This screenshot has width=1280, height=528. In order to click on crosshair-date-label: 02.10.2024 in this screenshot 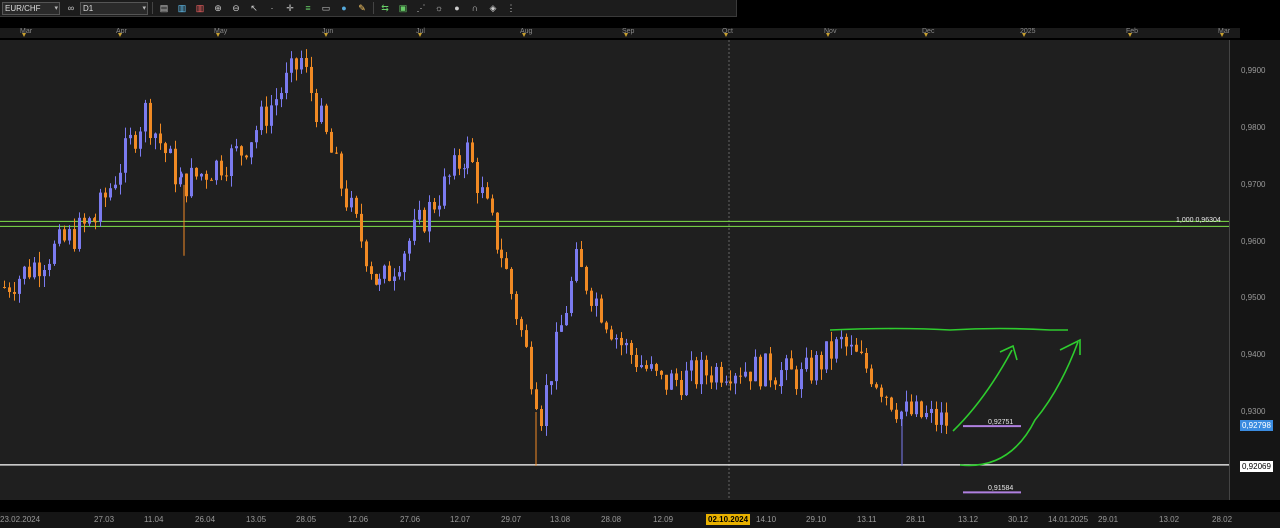, I will do `click(728, 519)`.